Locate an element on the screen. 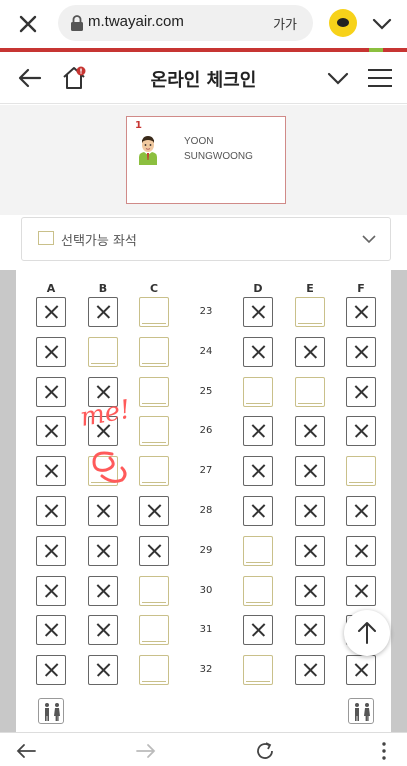 The height and width of the screenshot is (766, 407). fuselage-wall-right is located at coordinates (399, 501).